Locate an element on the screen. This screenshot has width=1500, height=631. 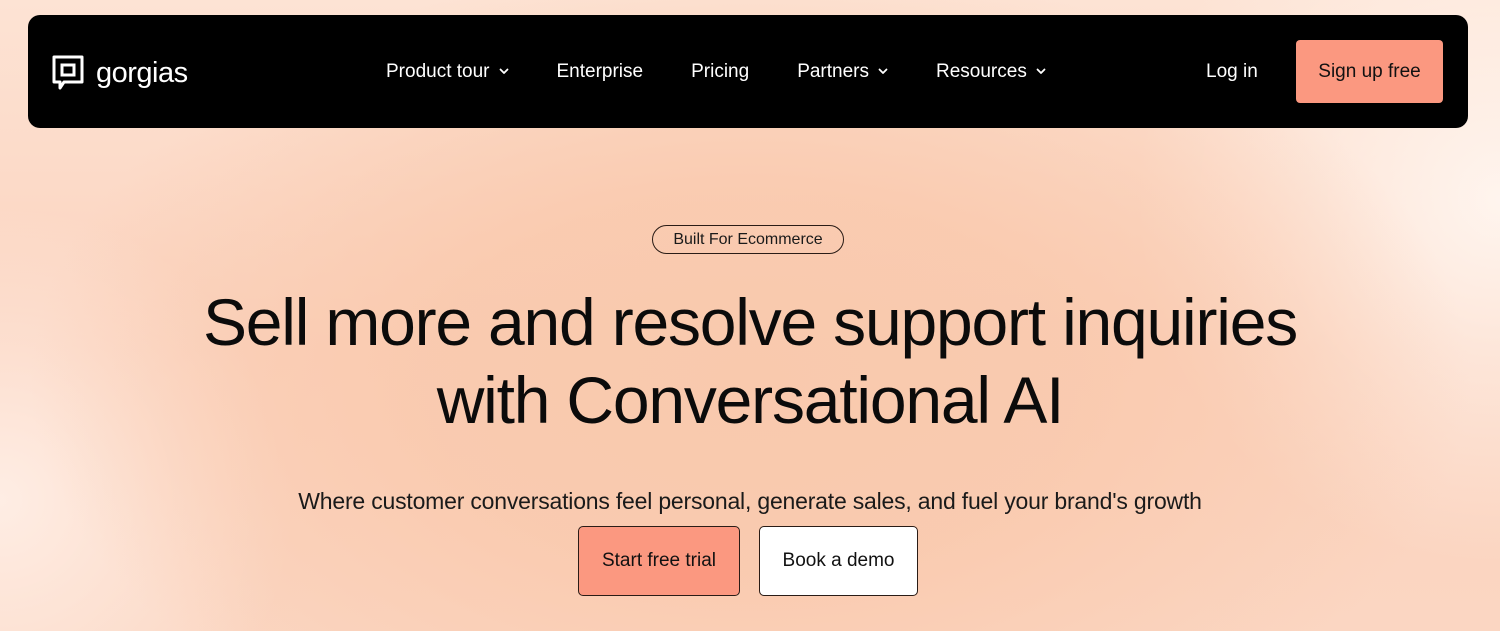
nav-item-enterprise: Enterprise is located at coordinates (600, 72).